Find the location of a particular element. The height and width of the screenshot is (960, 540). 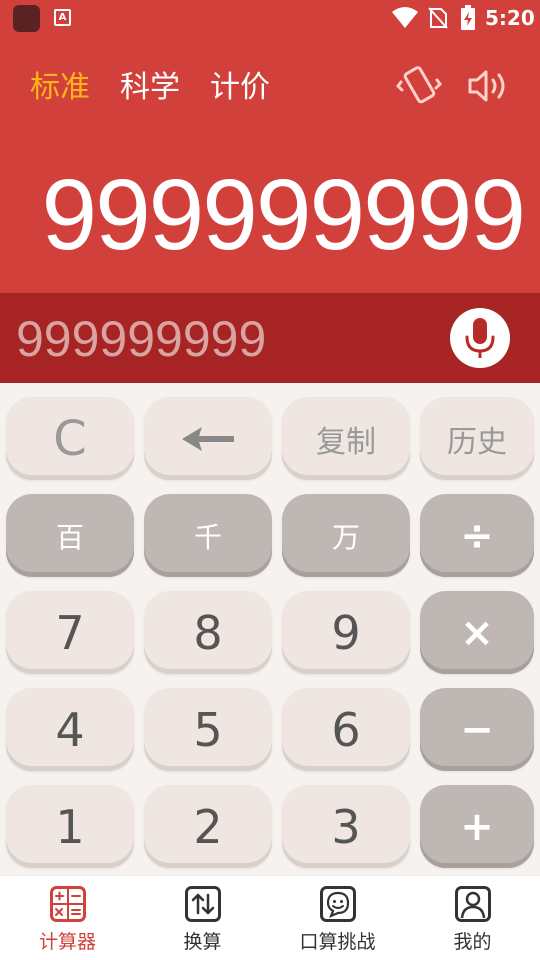

nav-profile-label: 我的 is located at coordinates (472, 942).